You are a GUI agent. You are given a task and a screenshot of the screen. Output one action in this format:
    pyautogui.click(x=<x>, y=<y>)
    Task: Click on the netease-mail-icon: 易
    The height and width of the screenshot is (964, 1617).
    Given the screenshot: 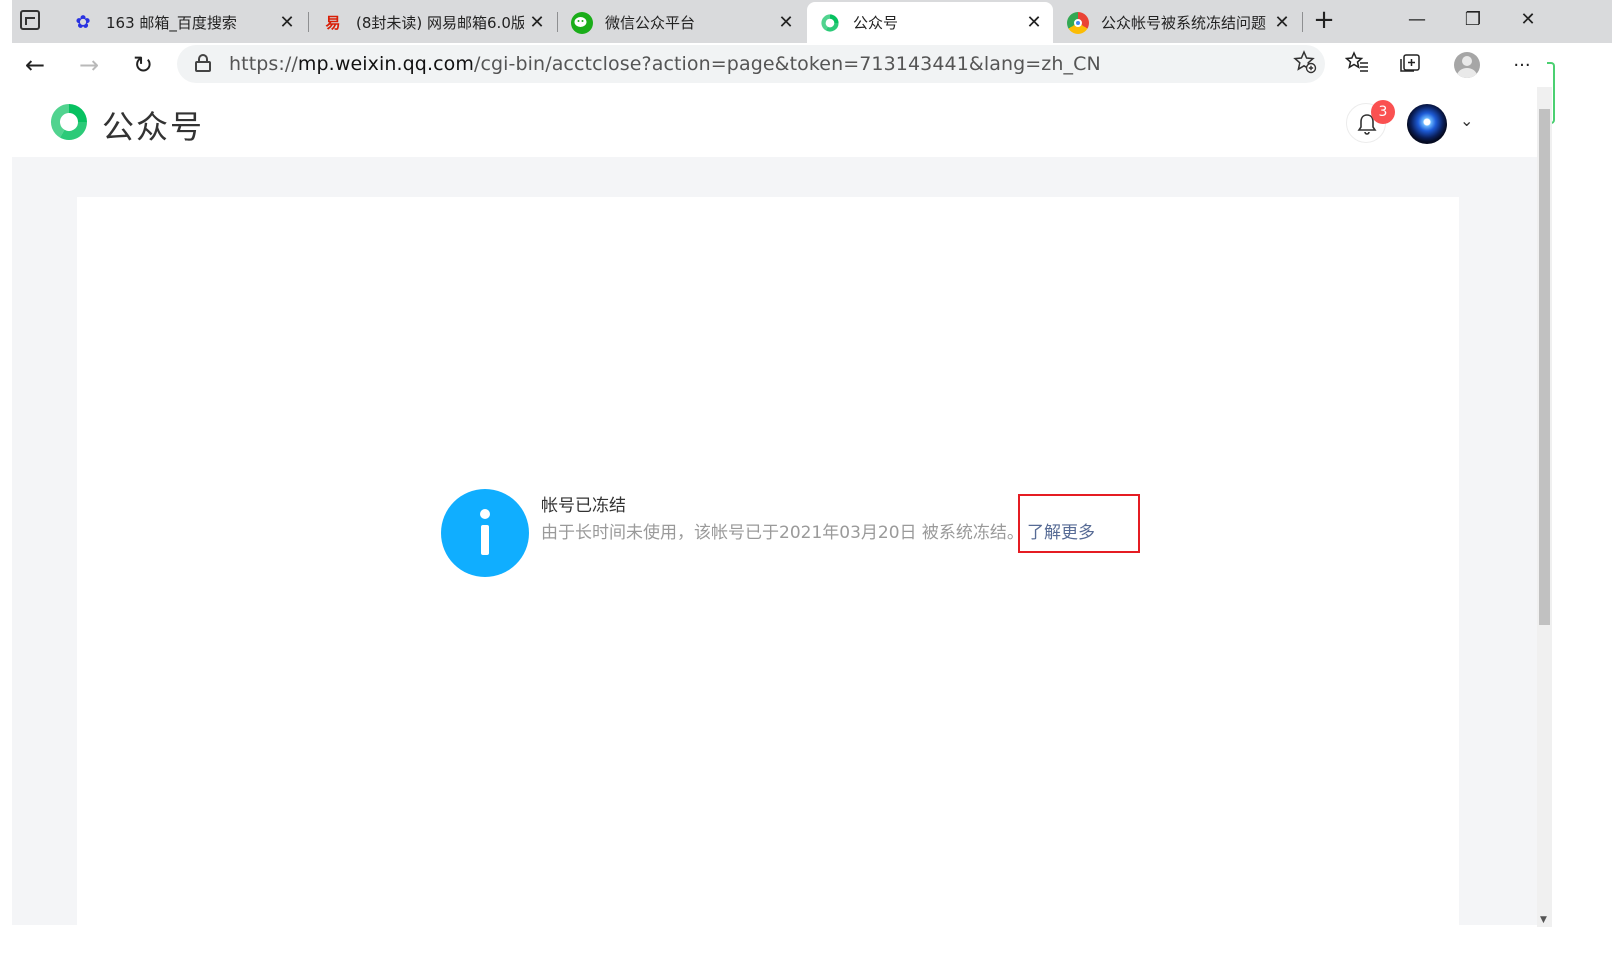 What is the action you would take?
    pyautogui.click(x=333, y=23)
    